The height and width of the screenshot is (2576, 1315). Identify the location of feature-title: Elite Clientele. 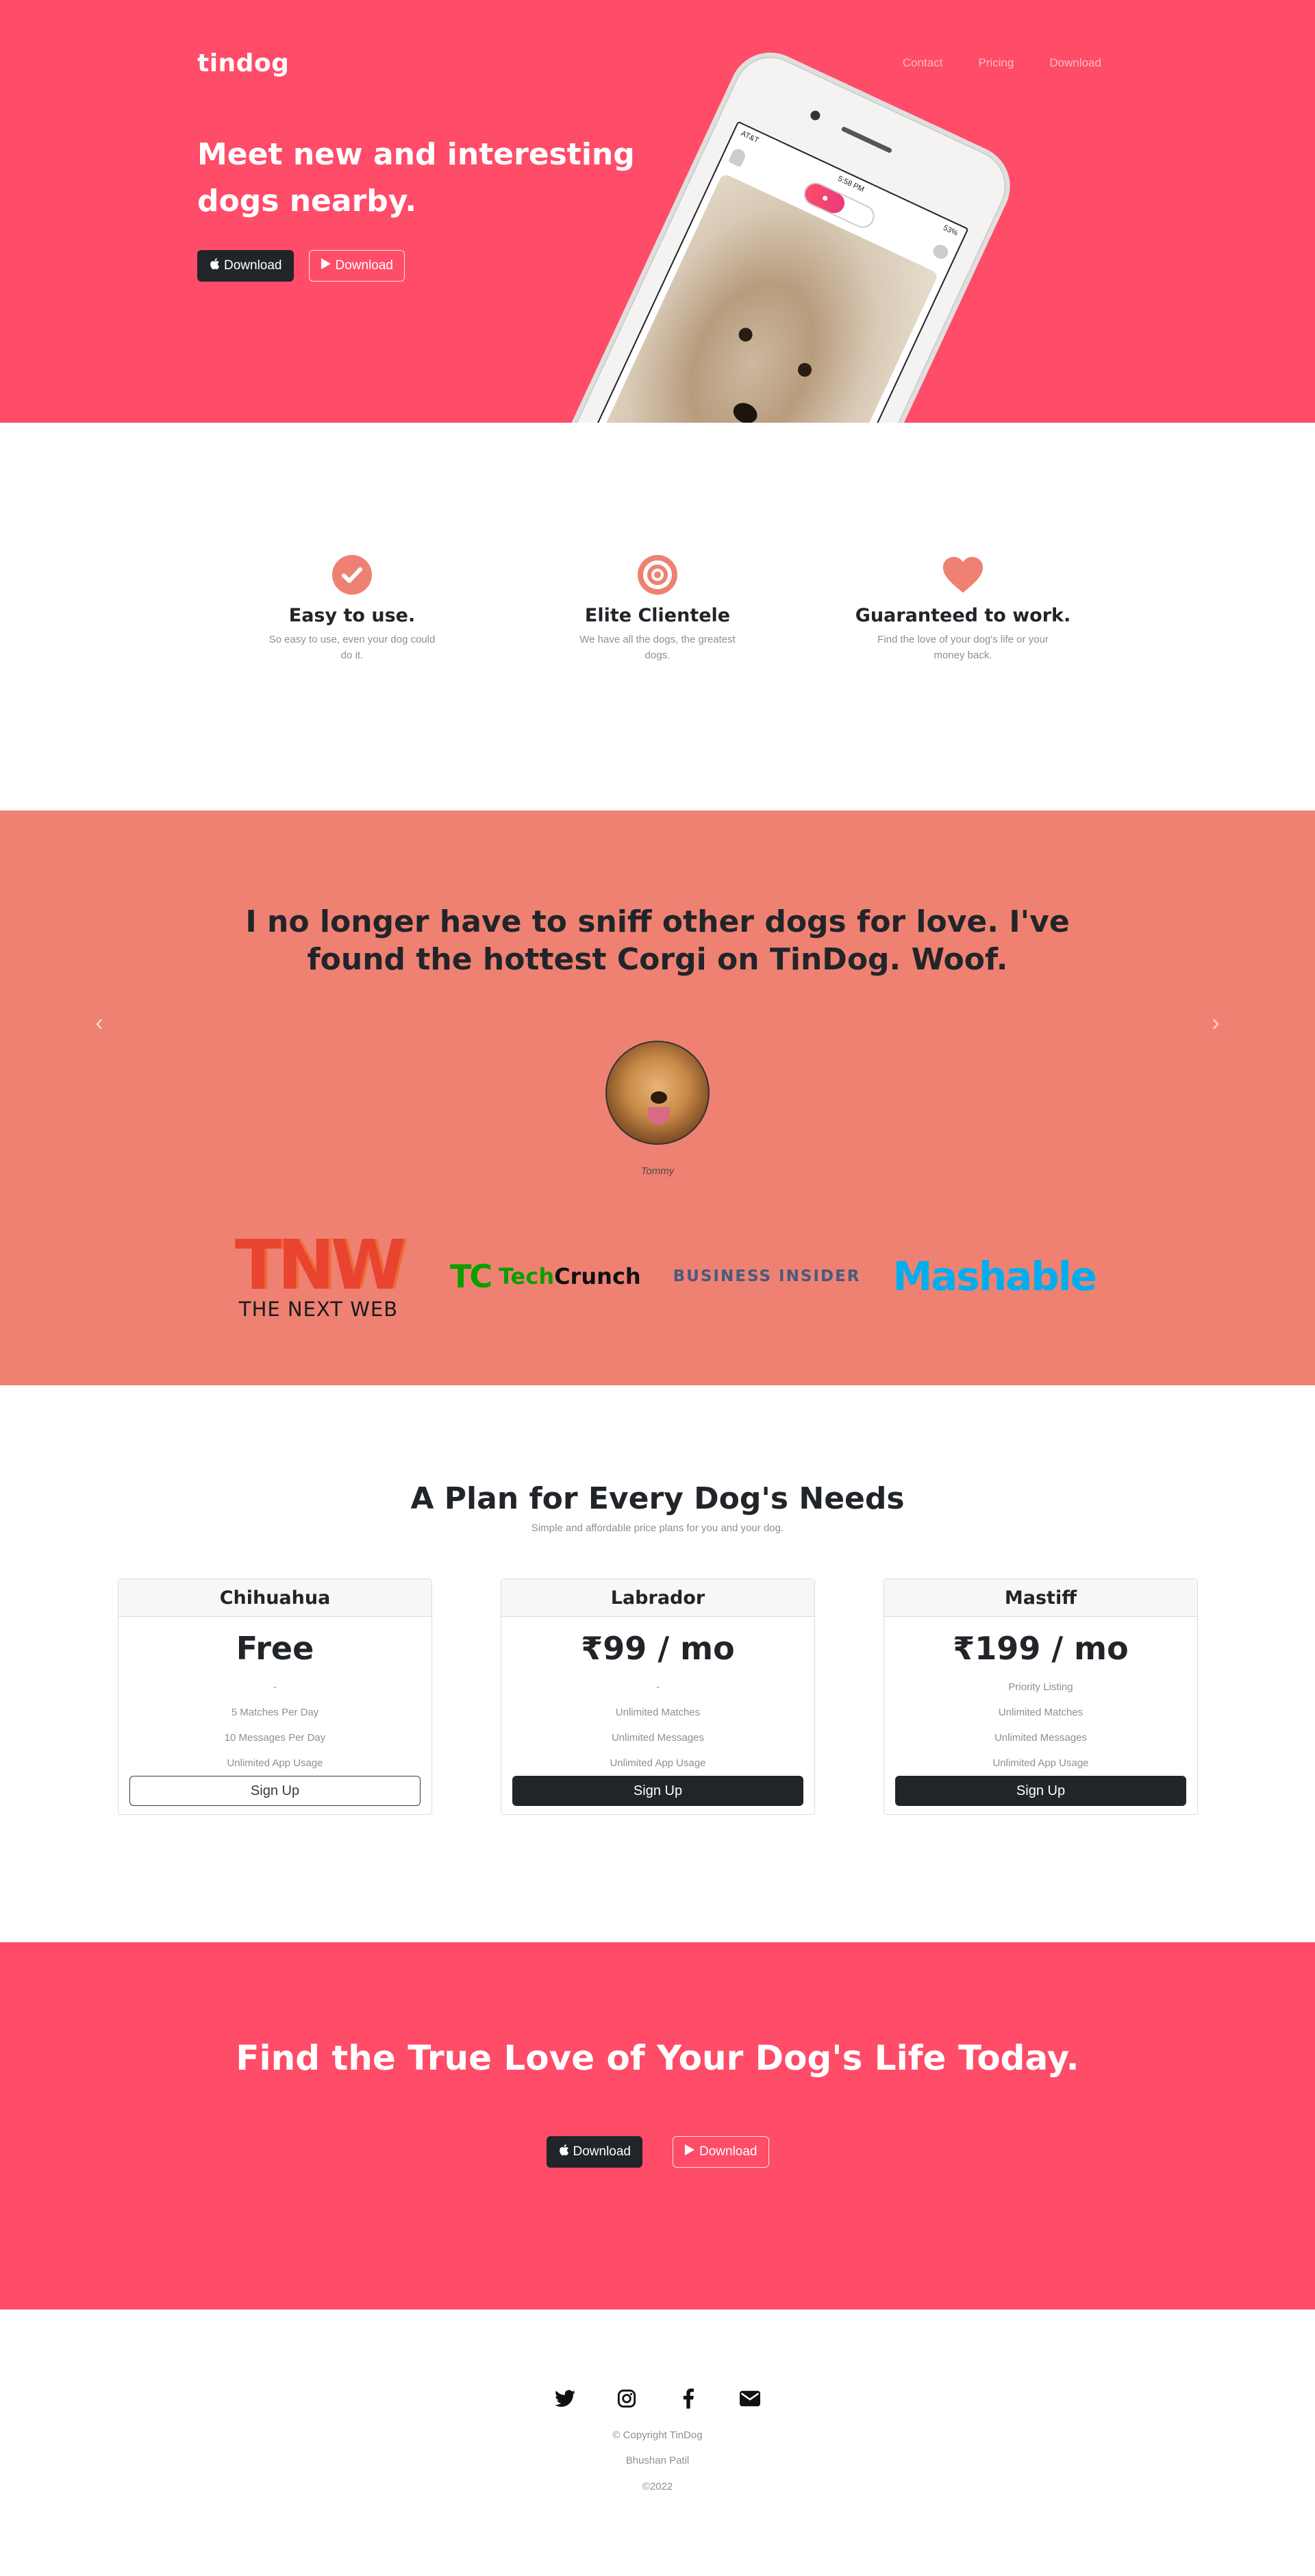
(657, 615).